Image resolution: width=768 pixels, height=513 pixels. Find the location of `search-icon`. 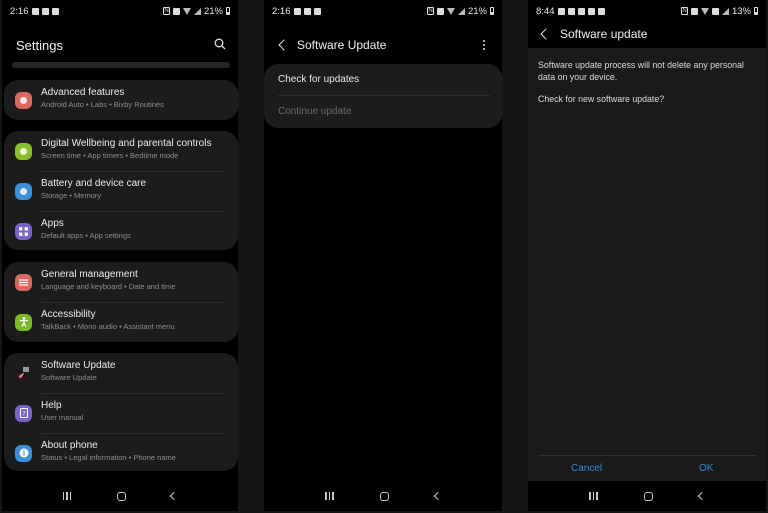

search-icon is located at coordinates (220, 44).